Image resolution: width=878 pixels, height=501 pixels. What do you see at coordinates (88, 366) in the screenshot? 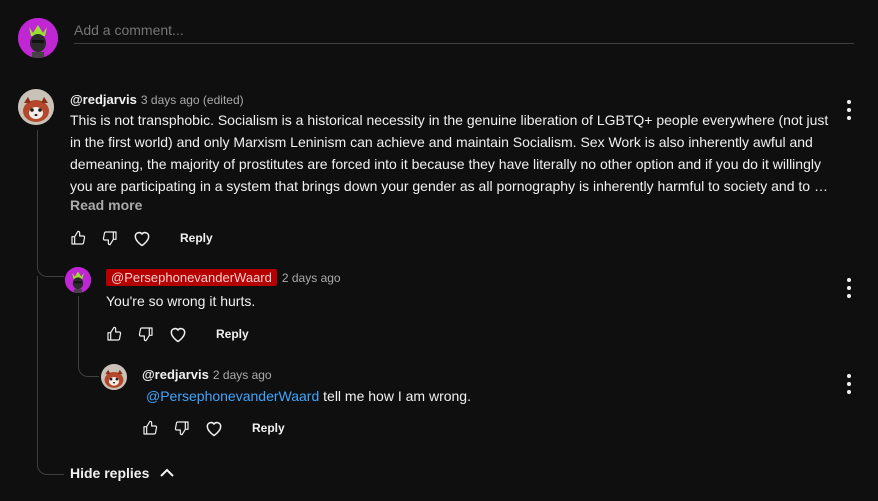
I see `nested-thread-connector` at bounding box center [88, 366].